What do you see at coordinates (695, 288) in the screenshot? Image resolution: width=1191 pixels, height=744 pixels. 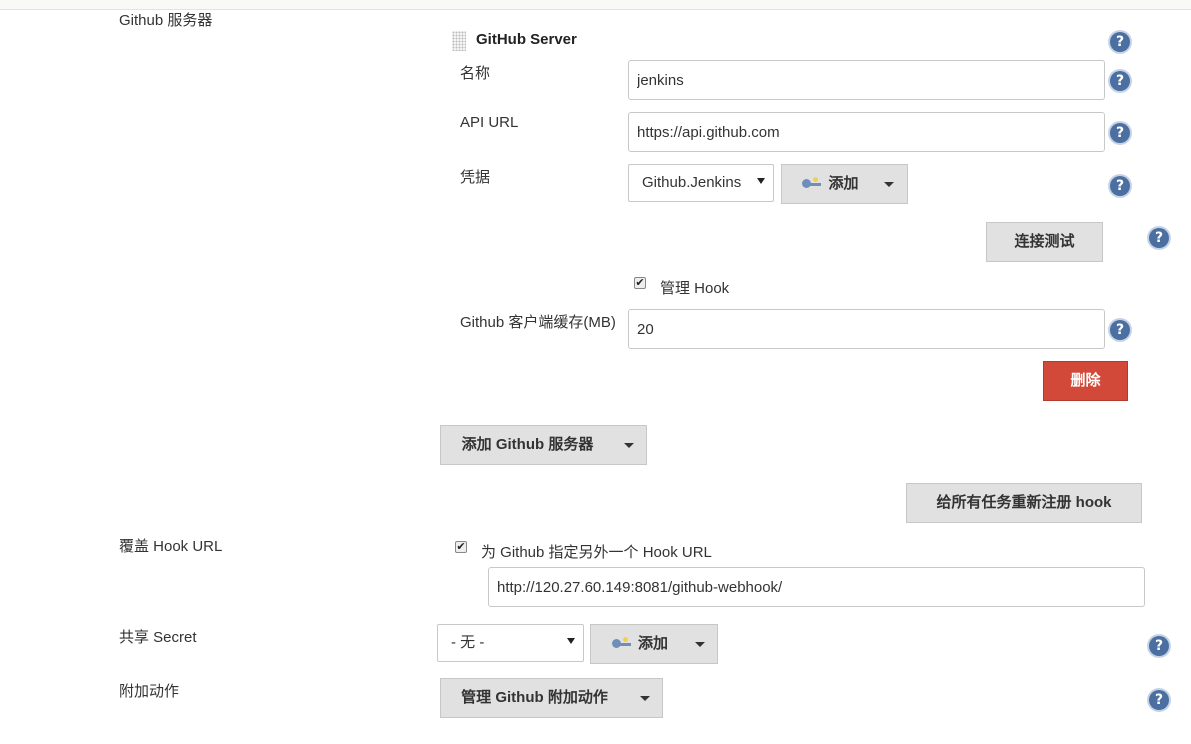 I see `manage-hook-label: 管理 Hook` at bounding box center [695, 288].